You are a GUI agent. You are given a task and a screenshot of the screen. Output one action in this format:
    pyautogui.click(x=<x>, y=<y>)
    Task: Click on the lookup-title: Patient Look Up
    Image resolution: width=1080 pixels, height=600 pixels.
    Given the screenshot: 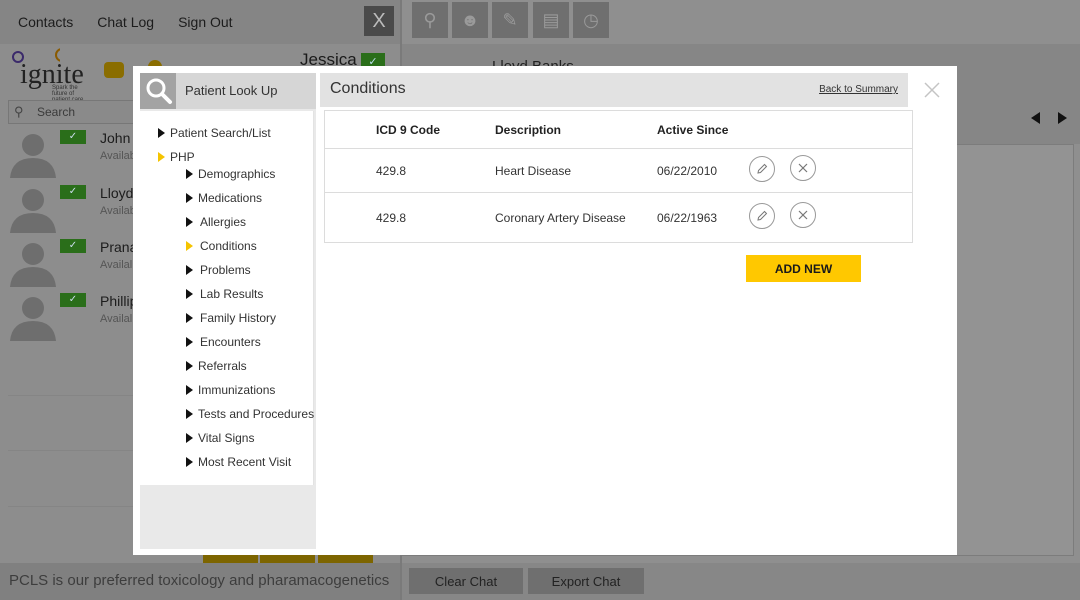 What is the action you would take?
    pyautogui.click(x=231, y=90)
    